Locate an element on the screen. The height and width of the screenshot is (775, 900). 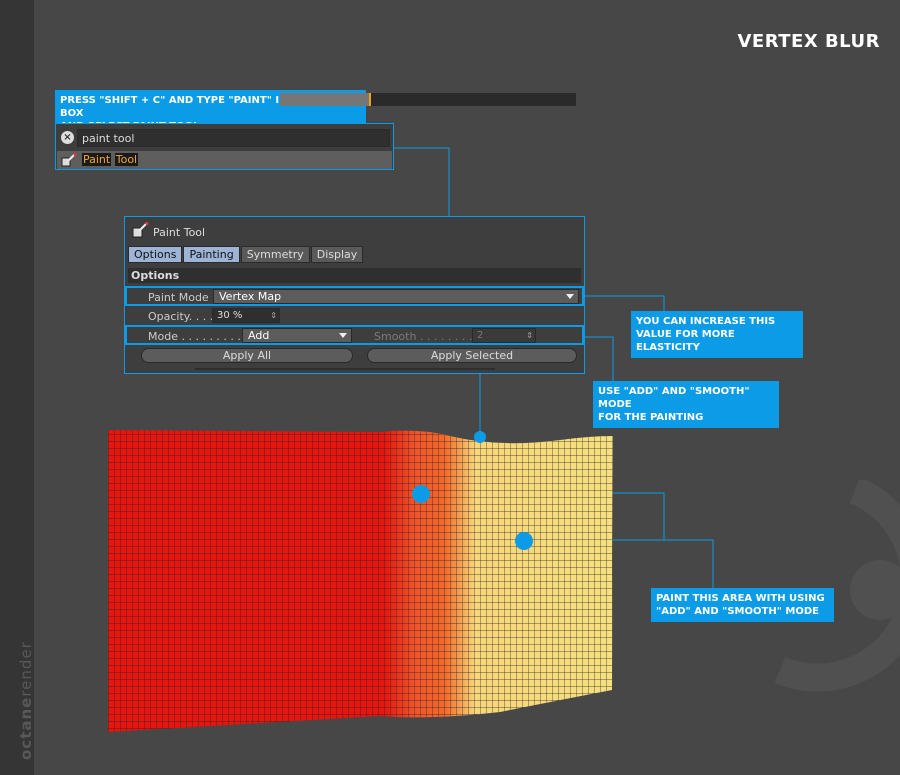
connector-dot is located at coordinates (480, 437).